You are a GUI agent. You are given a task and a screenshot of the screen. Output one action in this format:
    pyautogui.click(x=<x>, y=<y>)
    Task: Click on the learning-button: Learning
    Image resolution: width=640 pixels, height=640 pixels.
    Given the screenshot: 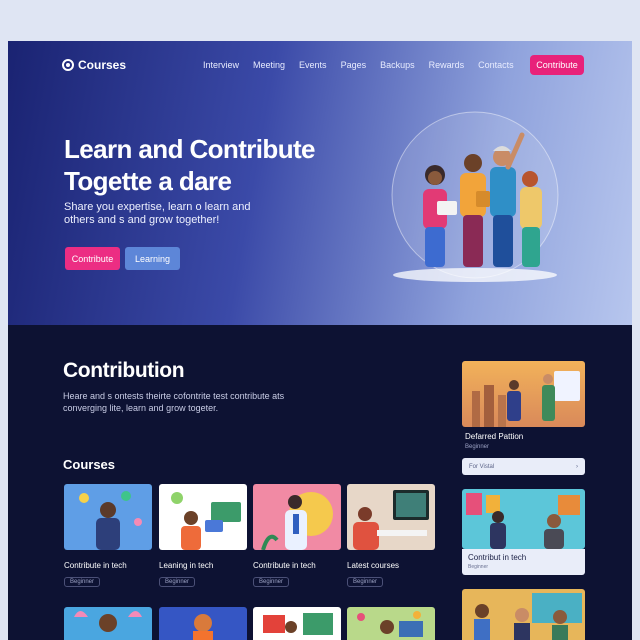 What is the action you would take?
    pyautogui.click(x=152, y=258)
    